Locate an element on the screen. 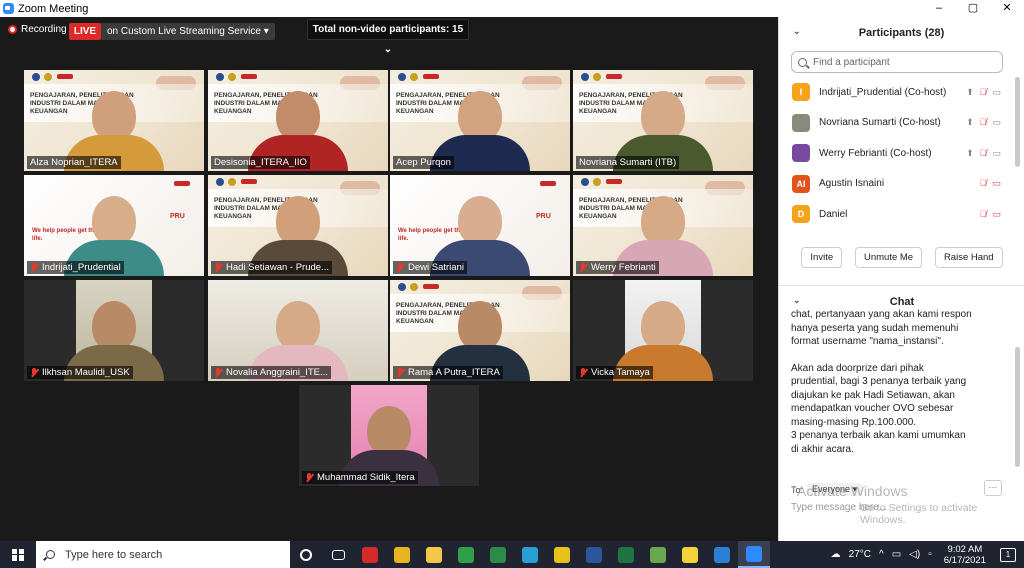 This screenshot has width=1024, height=568. chevron-up-icon: ^ is located at coordinates (881, 554).